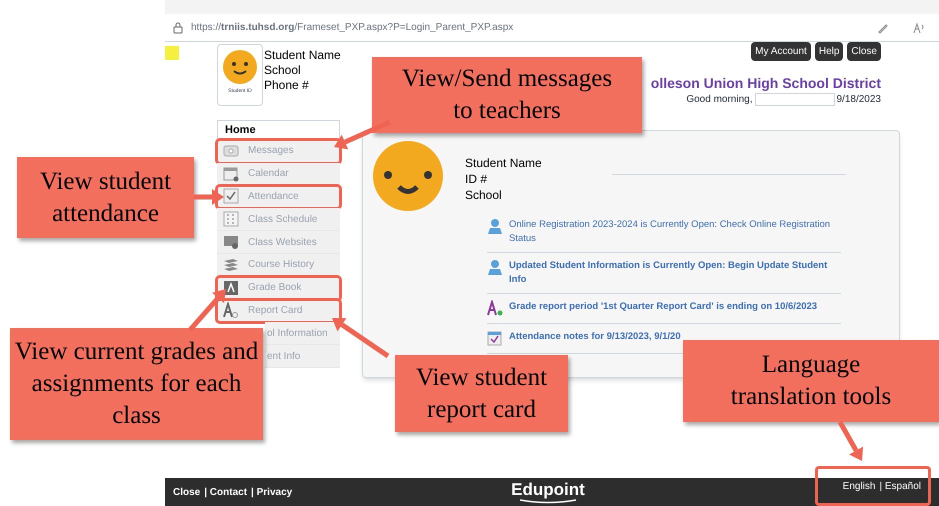 This screenshot has height=506, width=939. What do you see at coordinates (278, 130) in the screenshot?
I see `sidebar-heading: Home` at bounding box center [278, 130].